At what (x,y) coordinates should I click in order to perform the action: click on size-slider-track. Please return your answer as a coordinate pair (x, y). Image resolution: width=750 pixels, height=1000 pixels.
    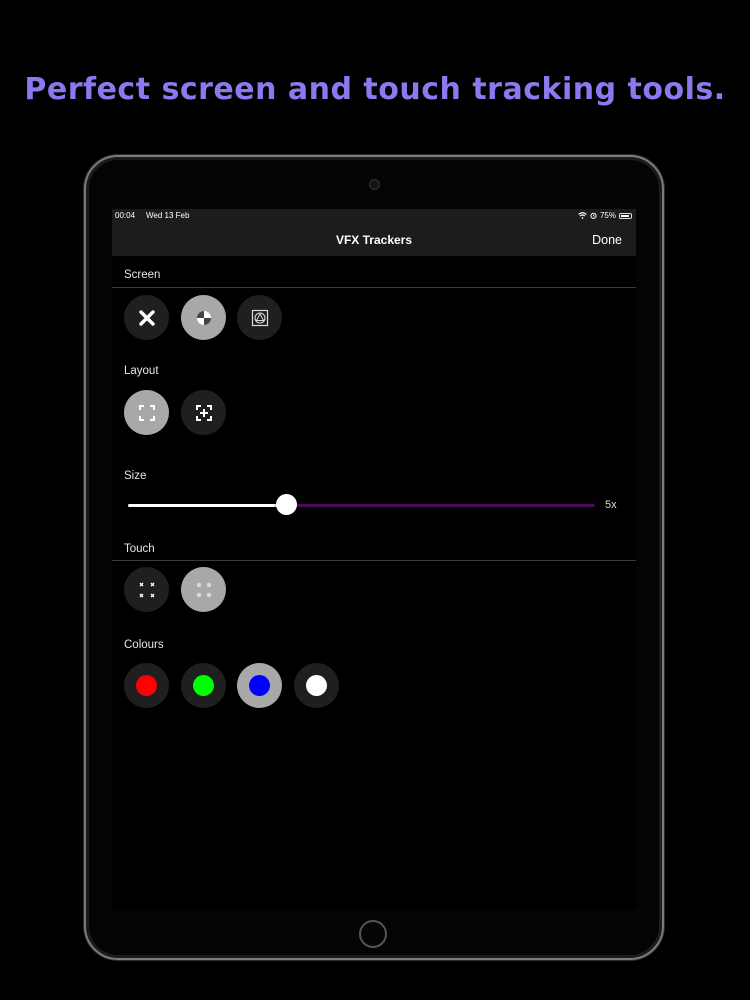
    Looking at the image, I should click on (440, 505).